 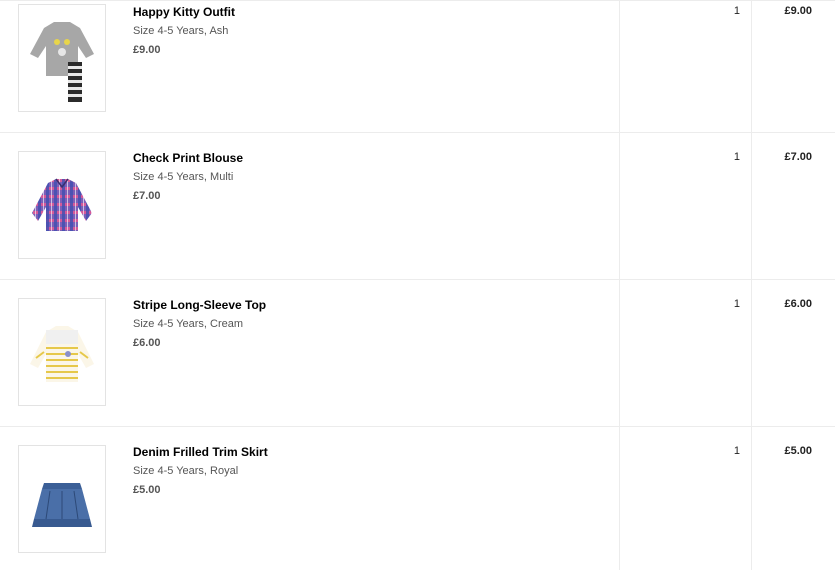 I want to click on item-unit-price: £5.00, so click(x=147, y=490).